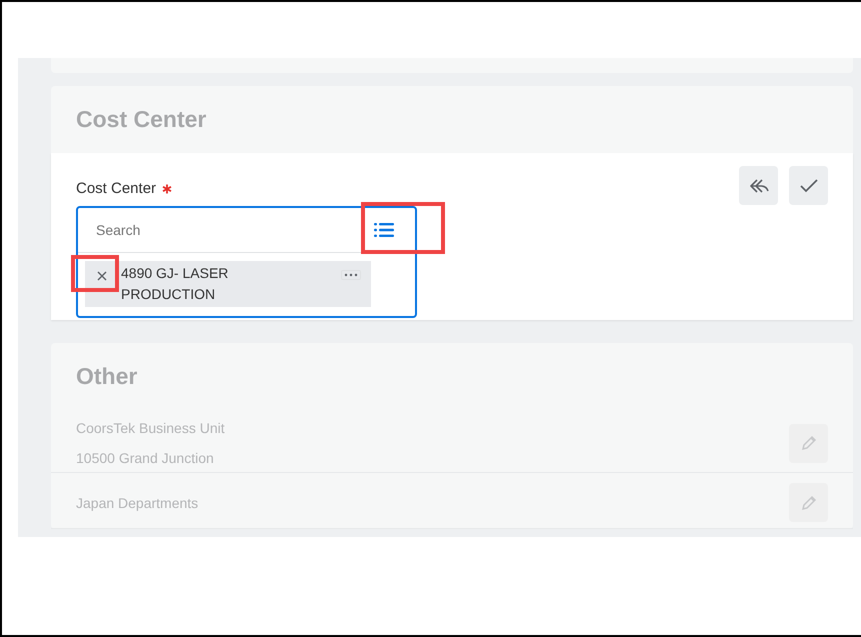  Describe the element at coordinates (116, 188) in the screenshot. I see `field-label: Cost Center` at that location.